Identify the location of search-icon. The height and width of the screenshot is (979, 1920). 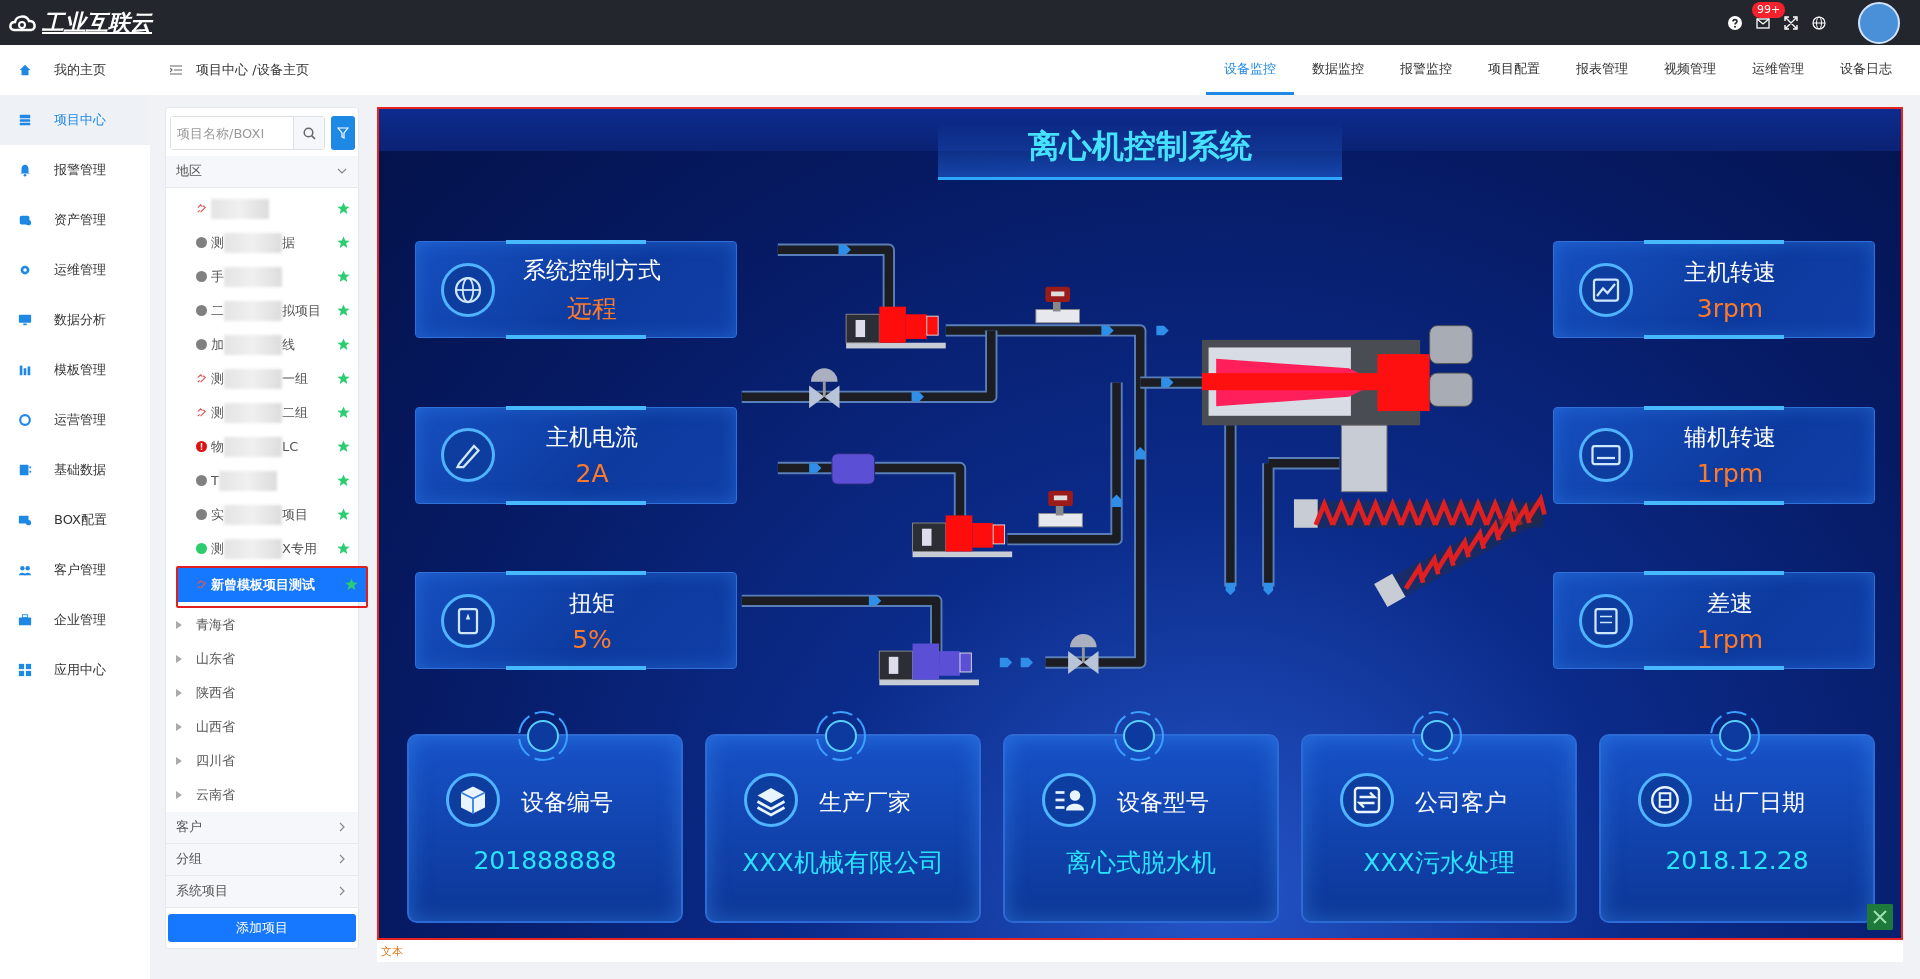
(309, 133).